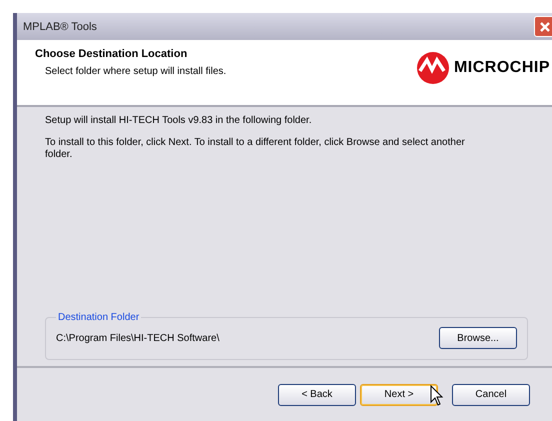 The height and width of the screenshot is (421, 552). Describe the element at coordinates (179, 121) in the screenshot. I see `instruction-text: Setup will install HI-TECH Tools v9.83 in the following folder.` at that location.